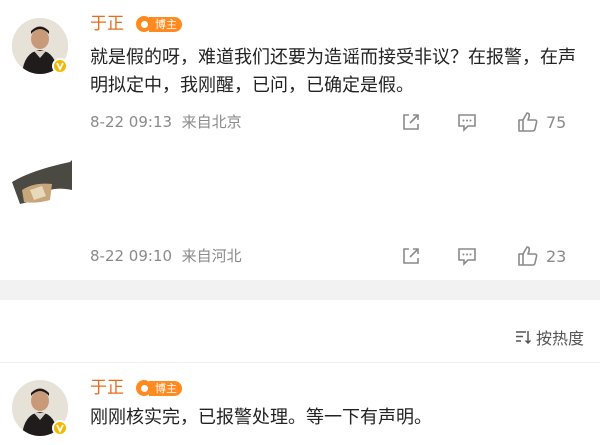 Image resolution: width=600 pixels, height=445 pixels. I want to click on section-divider, so click(300, 290).